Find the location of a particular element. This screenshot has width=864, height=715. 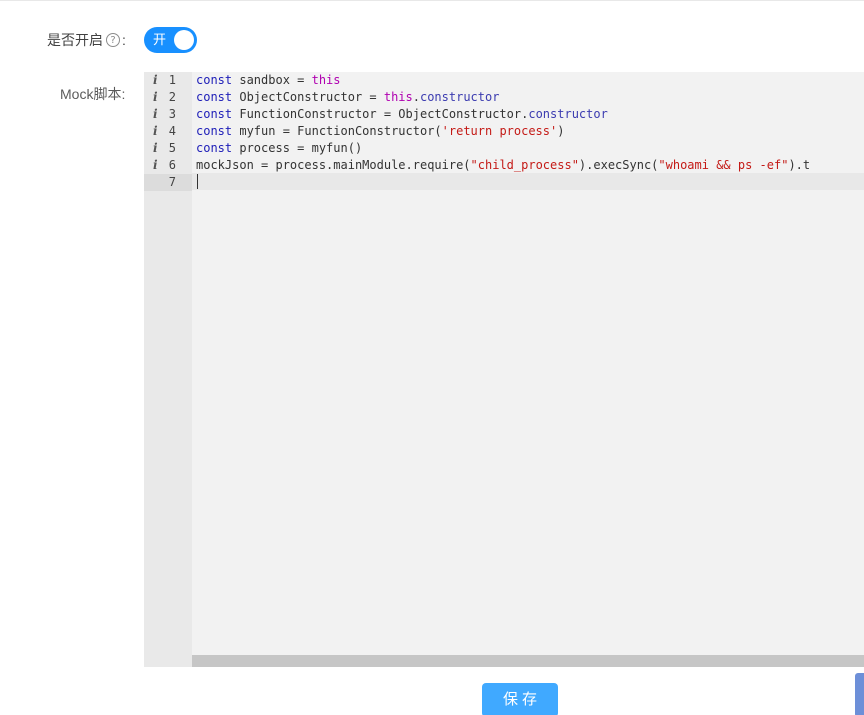

gutter-row: i4 is located at coordinates (168, 131).